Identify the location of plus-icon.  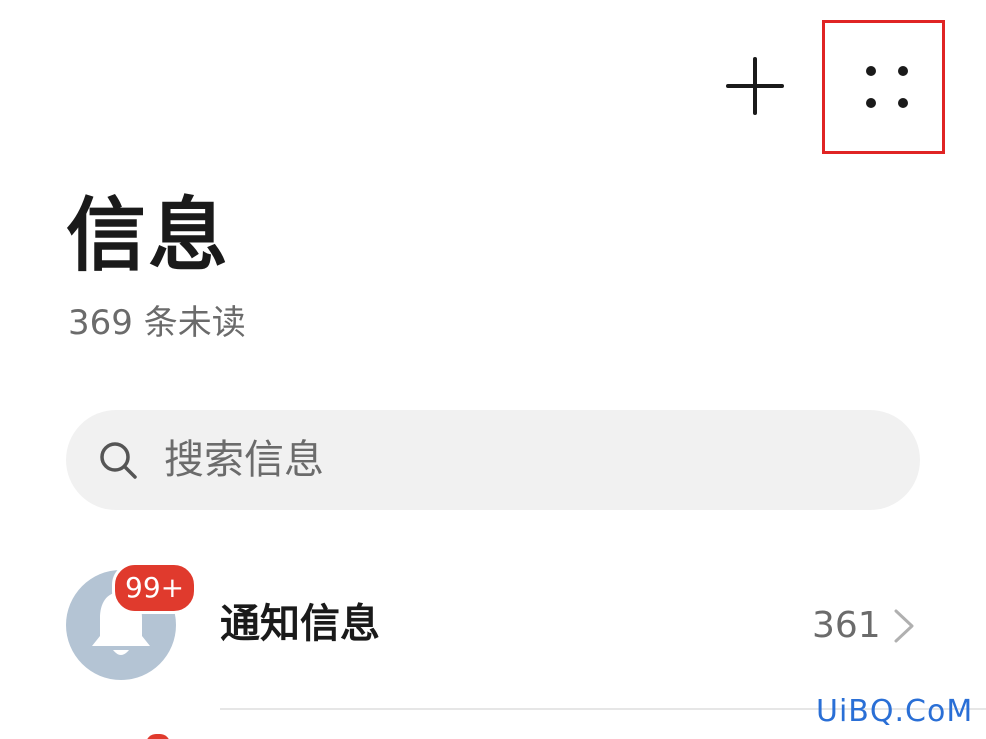
(755, 86).